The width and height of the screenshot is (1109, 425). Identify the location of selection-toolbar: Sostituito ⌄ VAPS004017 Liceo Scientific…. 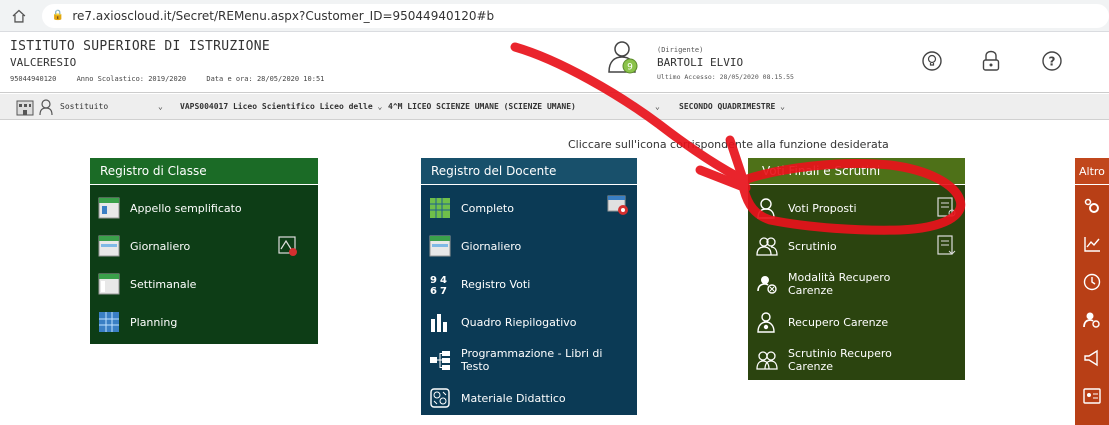
(554, 107).